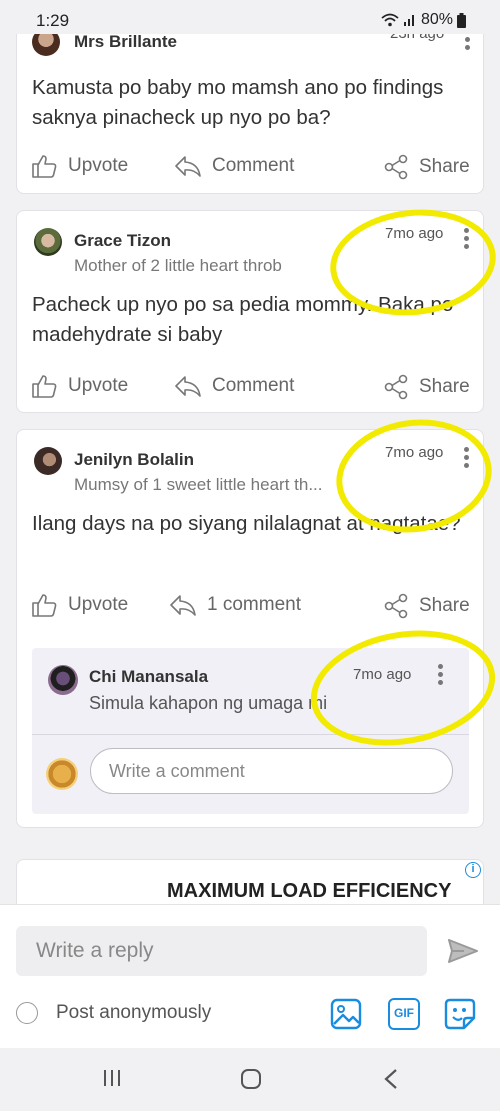 The width and height of the screenshot is (500, 1111). Describe the element at coordinates (463, 951) in the screenshot. I see `send-icon` at that location.